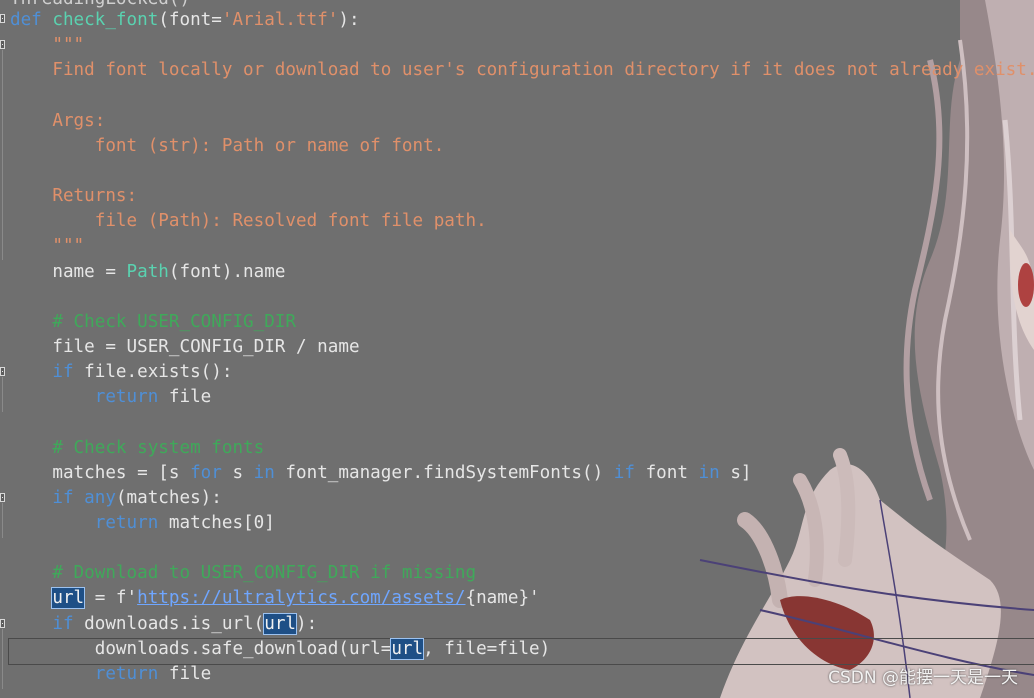 The image size is (1034, 698). What do you see at coordinates (105, 20) in the screenshot?
I see `code-token: check_font` at bounding box center [105, 20].